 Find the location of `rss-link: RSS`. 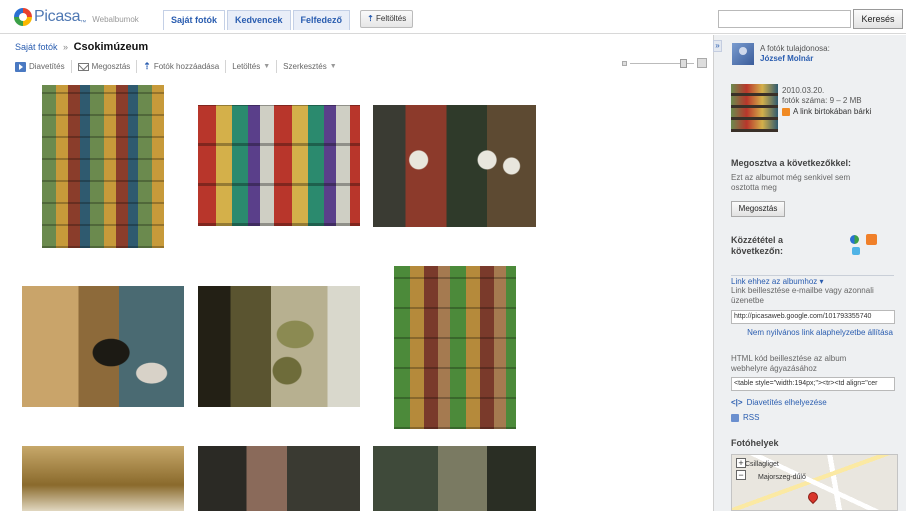

rss-link: RSS is located at coordinates (745, 417).